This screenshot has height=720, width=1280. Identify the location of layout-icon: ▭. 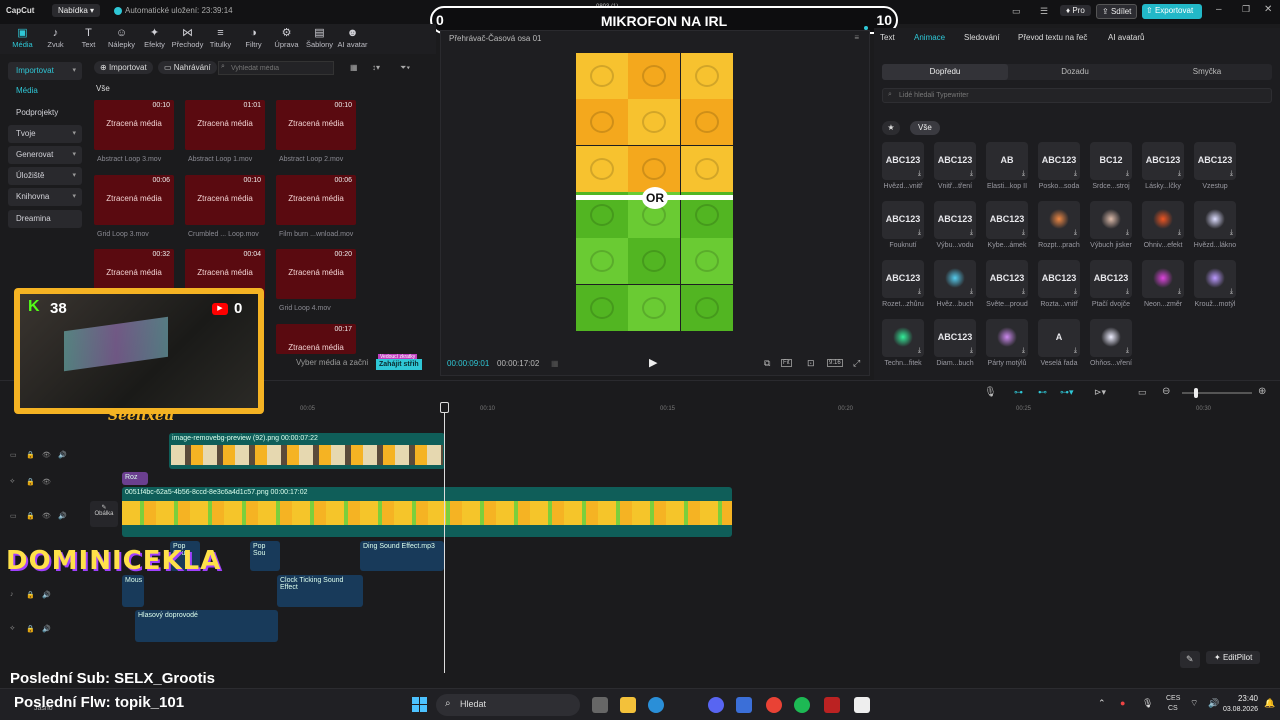
(1016, 11).